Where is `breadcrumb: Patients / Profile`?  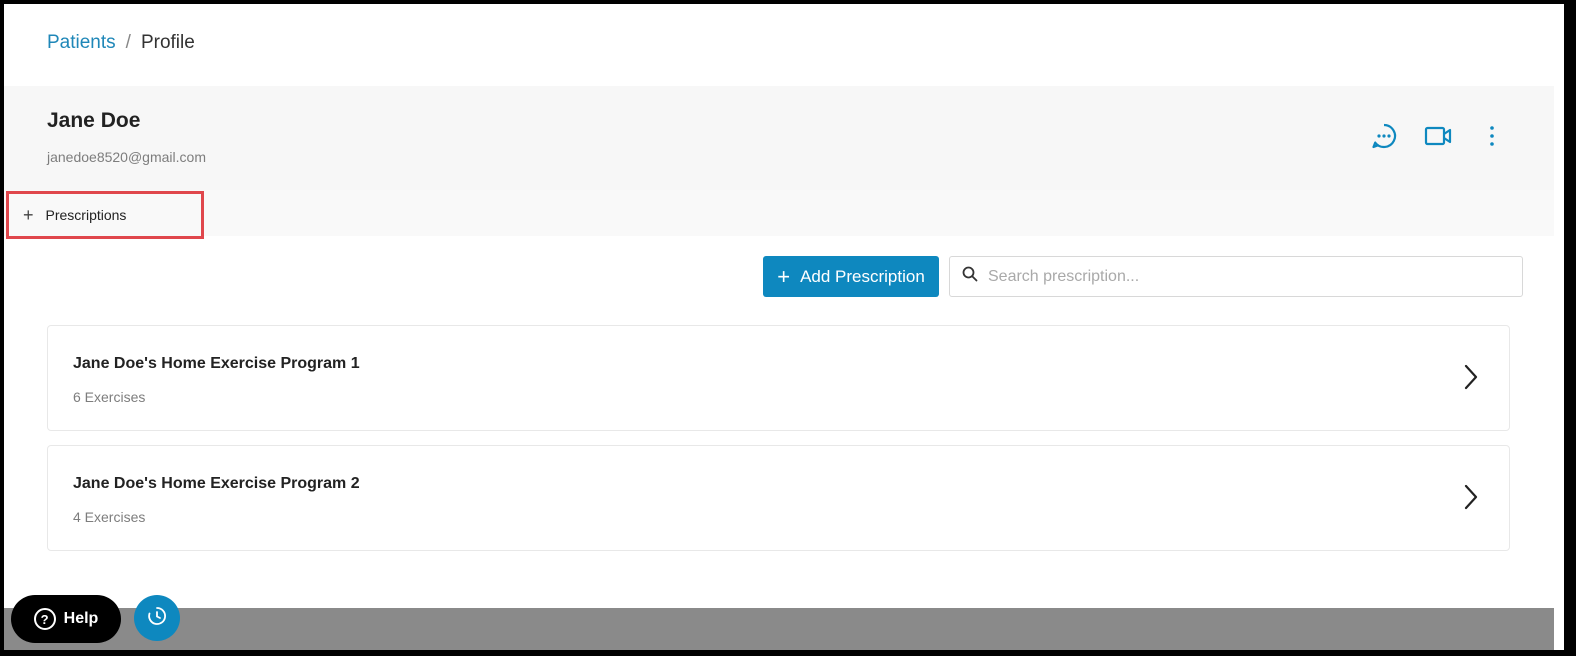 breadcrumb: Patients / Profile is located at coordinates (121, 43).